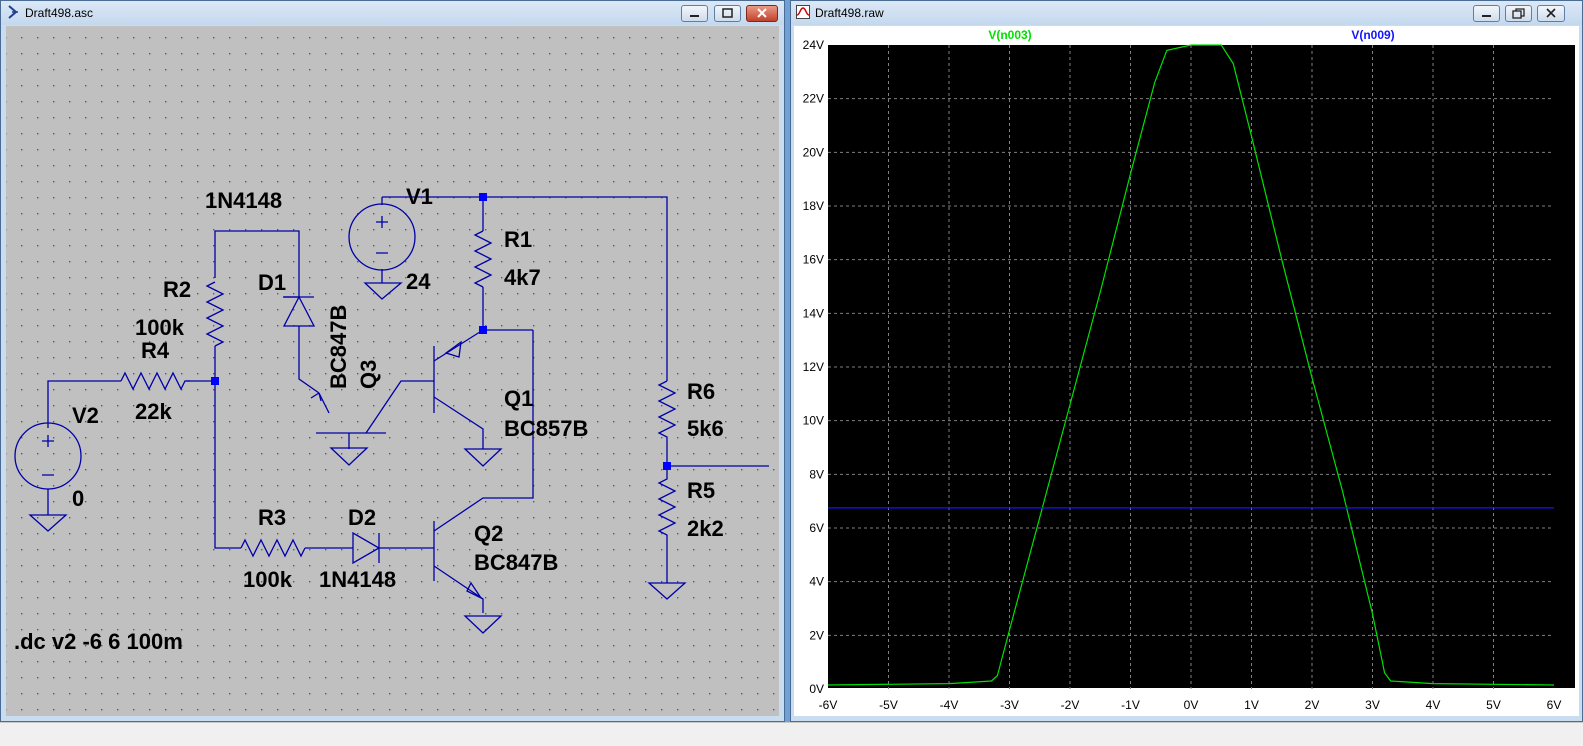 Image resolution: width=1583 pixels, height=746 pixels. Describe the element at coordinates (268, 579) in the screenshot. I see `r3-value-label: 100k` at that location.